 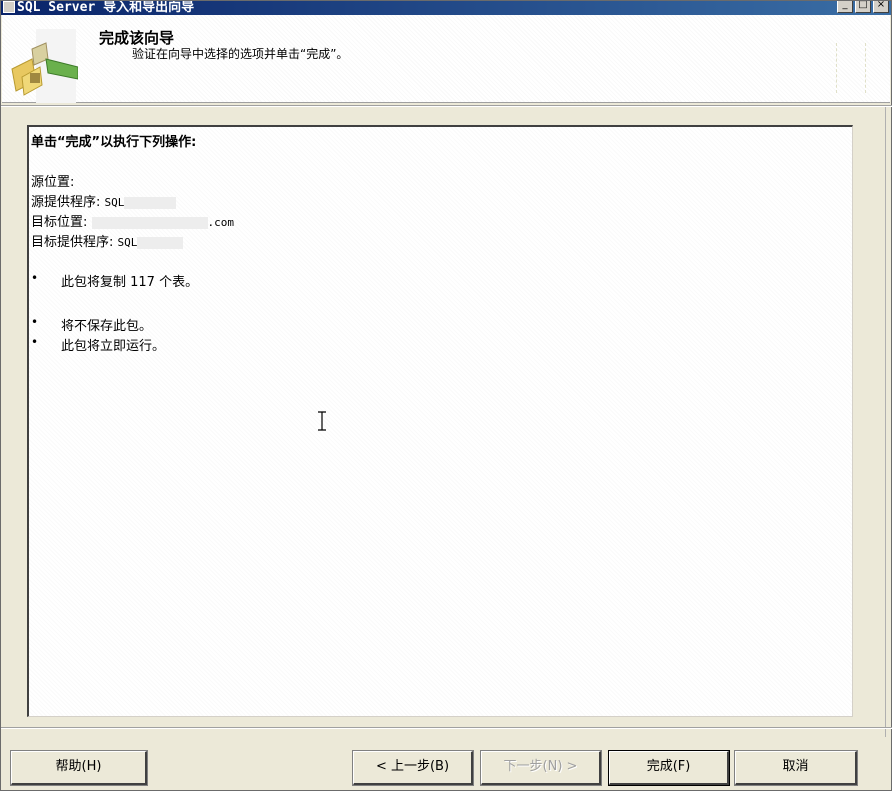 I want to click on source-location-label: 源位置:, so click(x=53, y=182).